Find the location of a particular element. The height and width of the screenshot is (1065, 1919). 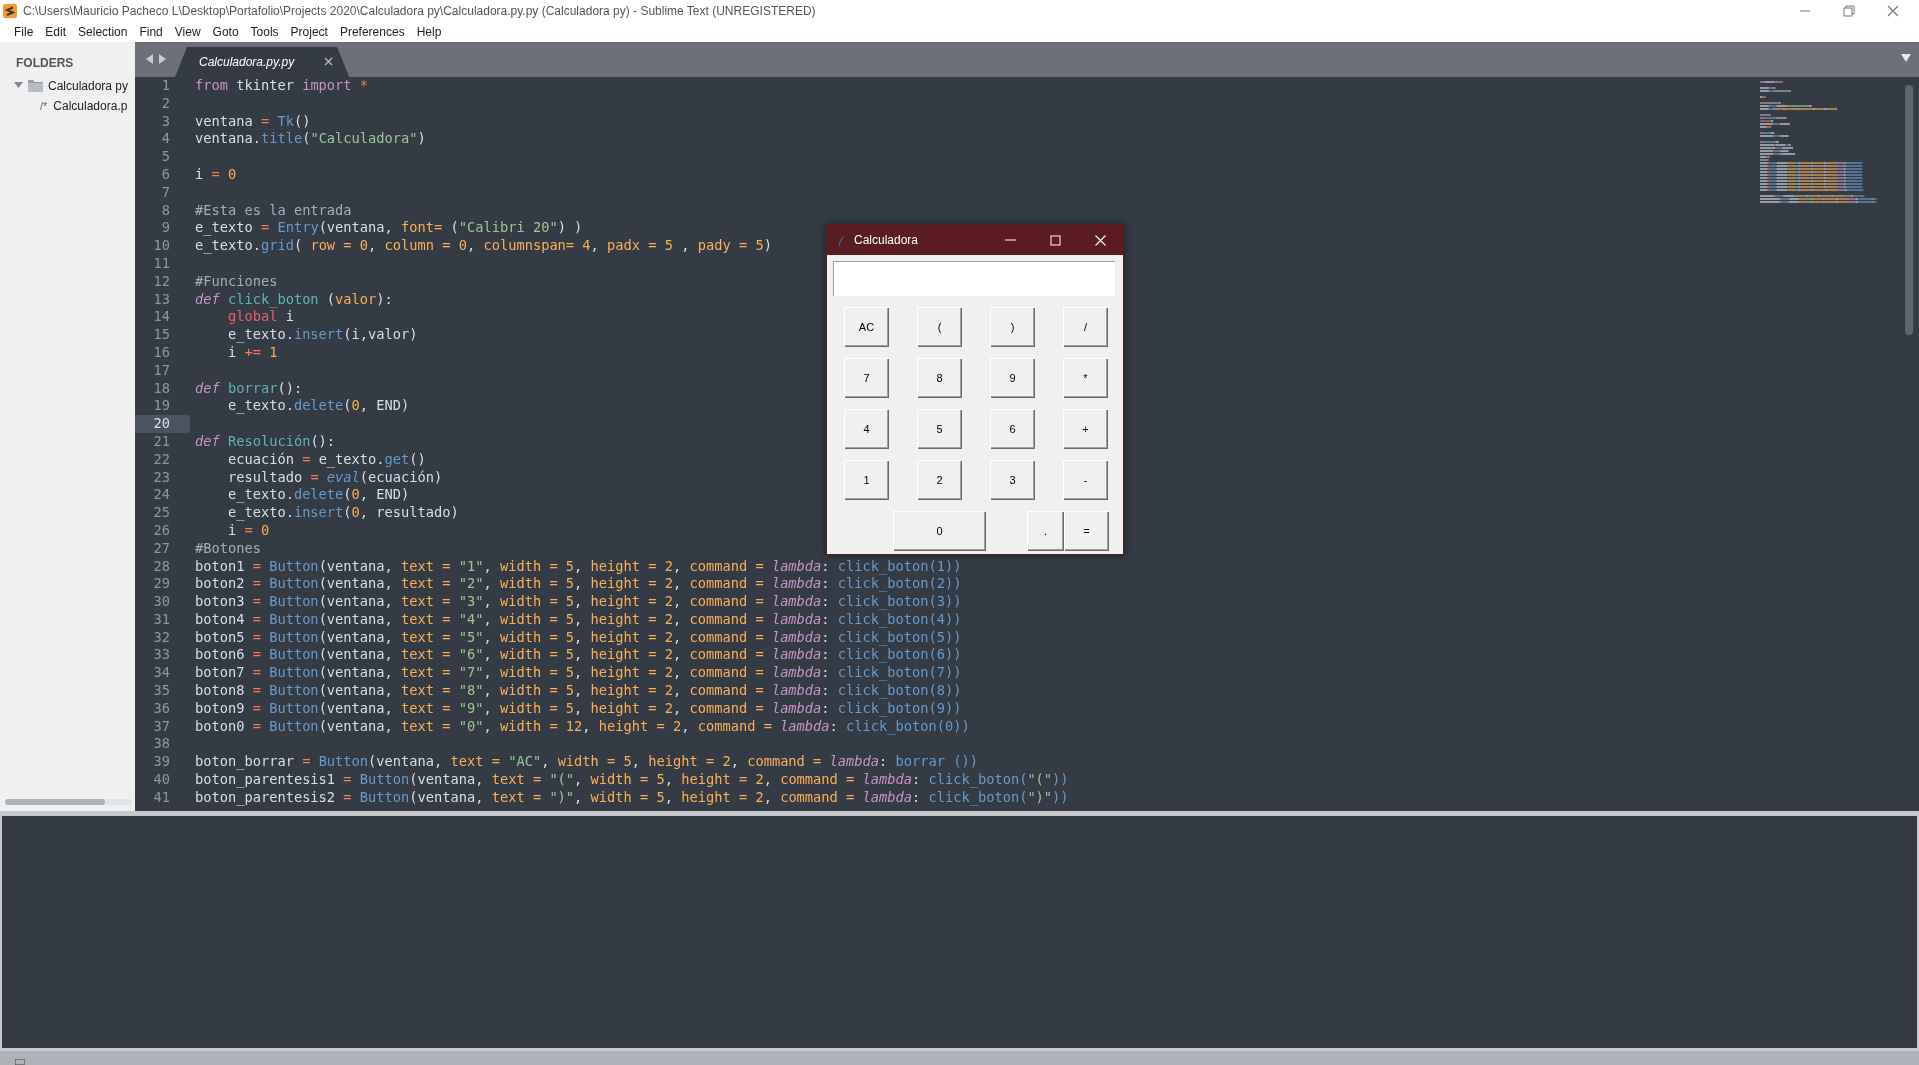

forward-arrow-icon is located at coordinates (162, 59).